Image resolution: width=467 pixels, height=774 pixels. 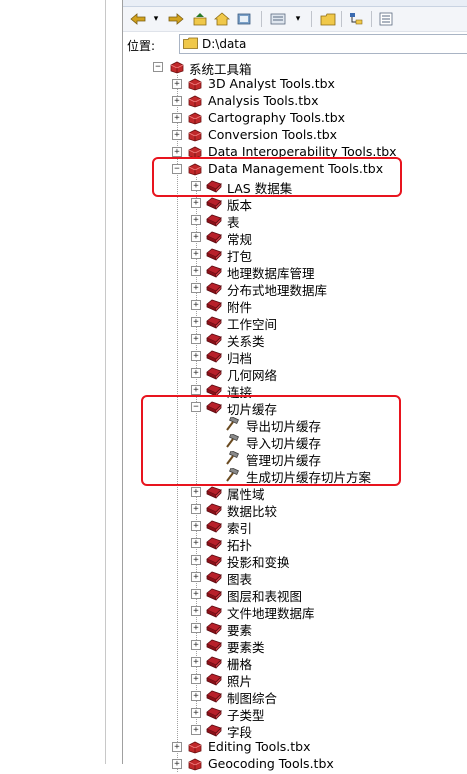 I want to click on tree-node: + Conversion Tools.tbx, so click(x=295, y=134).